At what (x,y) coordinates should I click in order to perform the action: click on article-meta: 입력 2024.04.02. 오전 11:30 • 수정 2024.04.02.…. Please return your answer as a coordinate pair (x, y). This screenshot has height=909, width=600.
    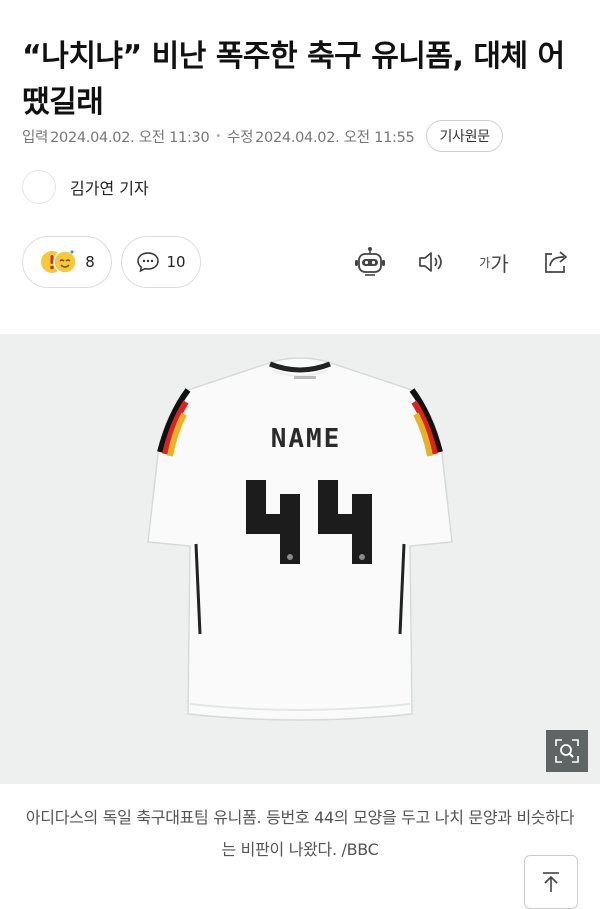
    Looking at the image, I should click on (302, 136).